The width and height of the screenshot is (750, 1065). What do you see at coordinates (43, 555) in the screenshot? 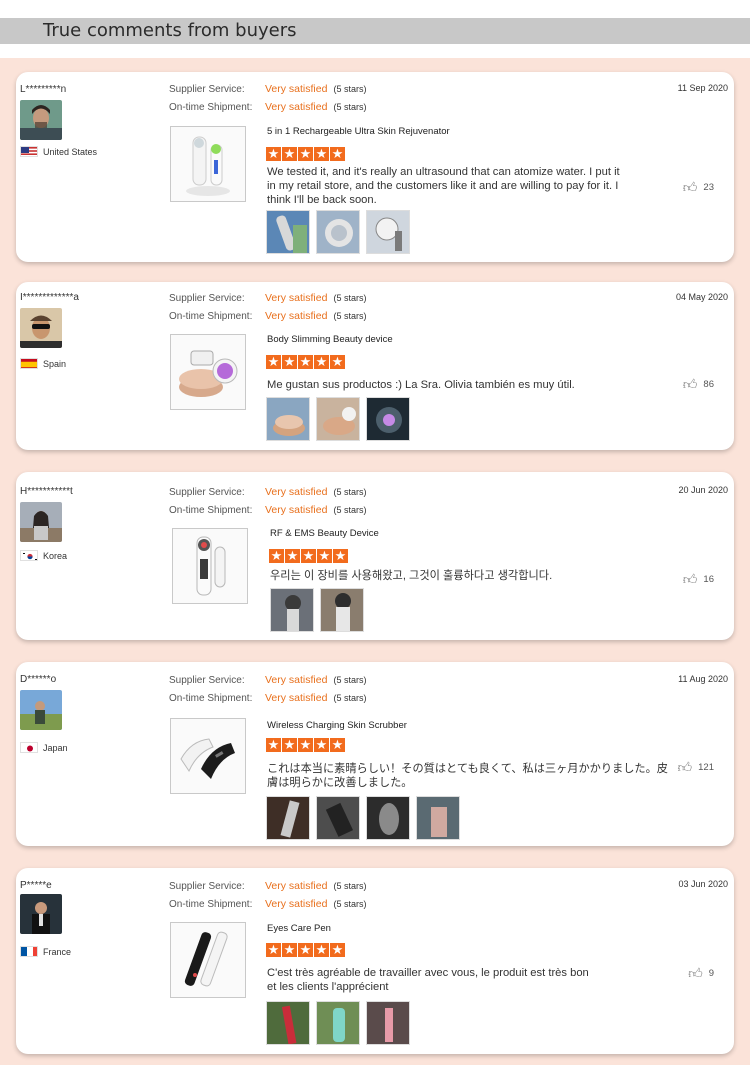
I see `country: Korea` at bounding box center [43, 555].